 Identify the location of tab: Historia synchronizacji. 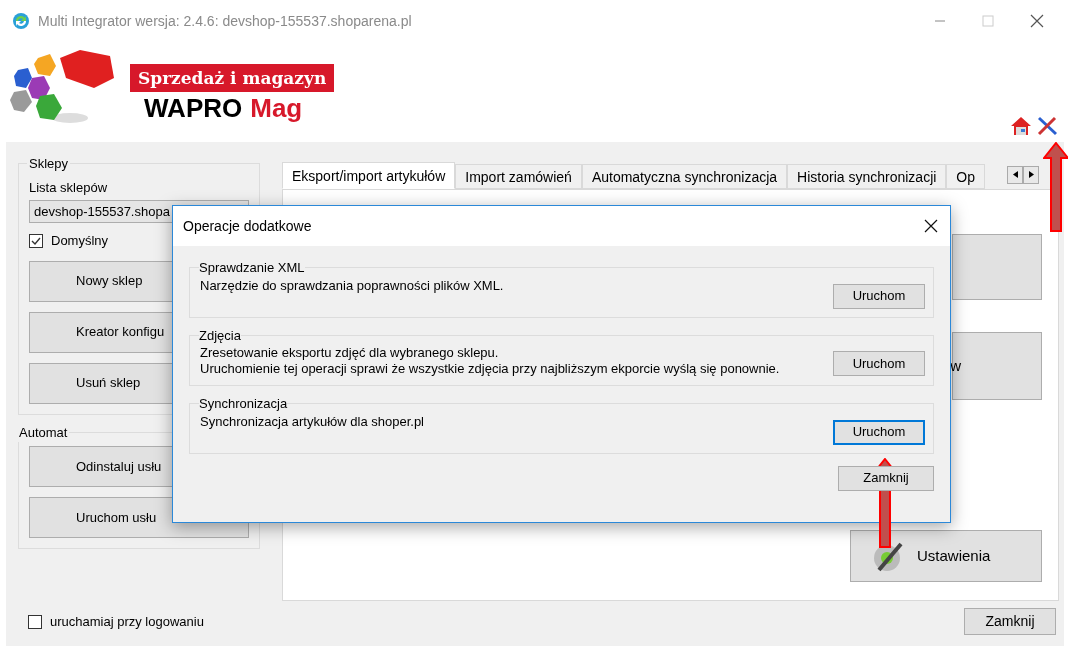
(867, 176).